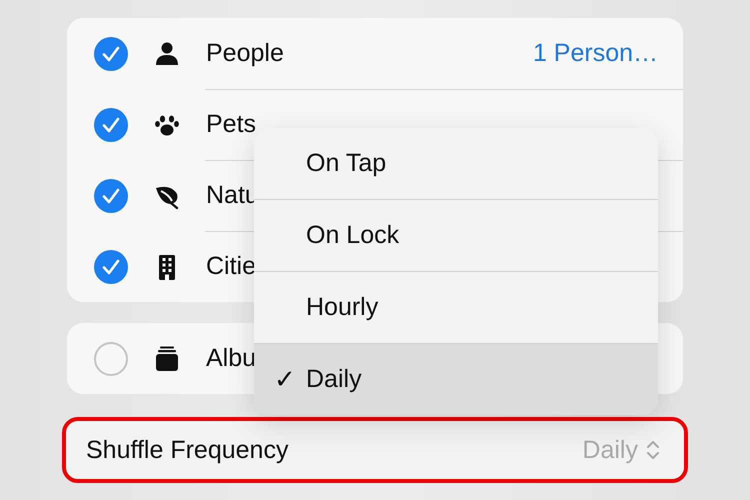  Describe the element at coordinates (285, 379) in the screenshot. I see `checkmark: ✓` at that location.